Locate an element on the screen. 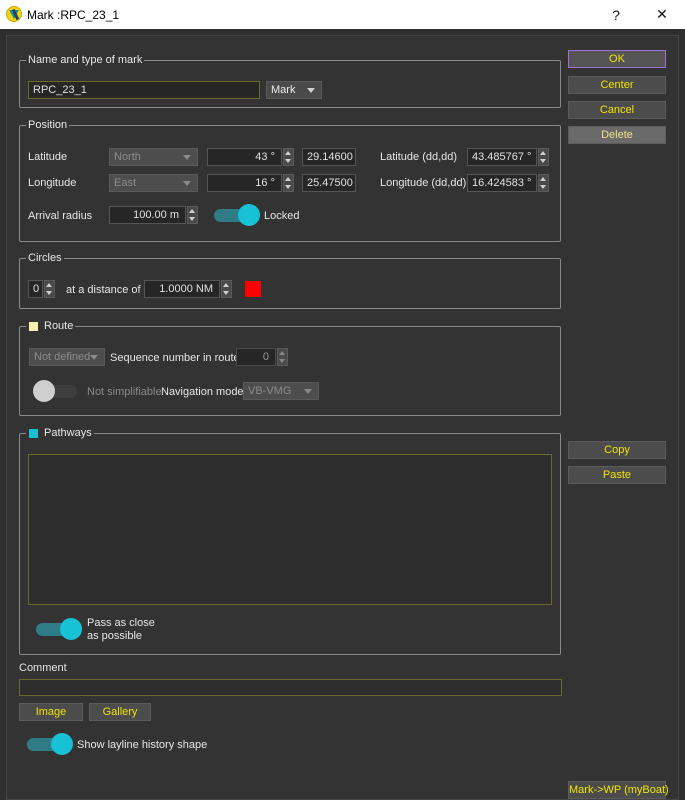 This screenshot has width=685, height=800. longitude-label: Longitude is located at coordinates (52, 183).